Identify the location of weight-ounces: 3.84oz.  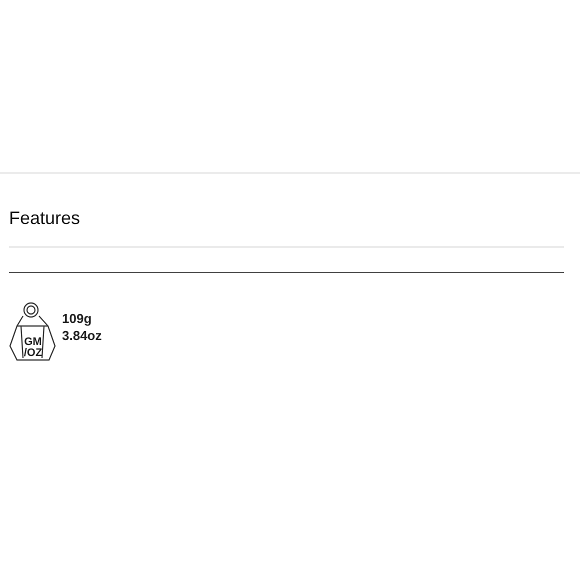
(82, 335).